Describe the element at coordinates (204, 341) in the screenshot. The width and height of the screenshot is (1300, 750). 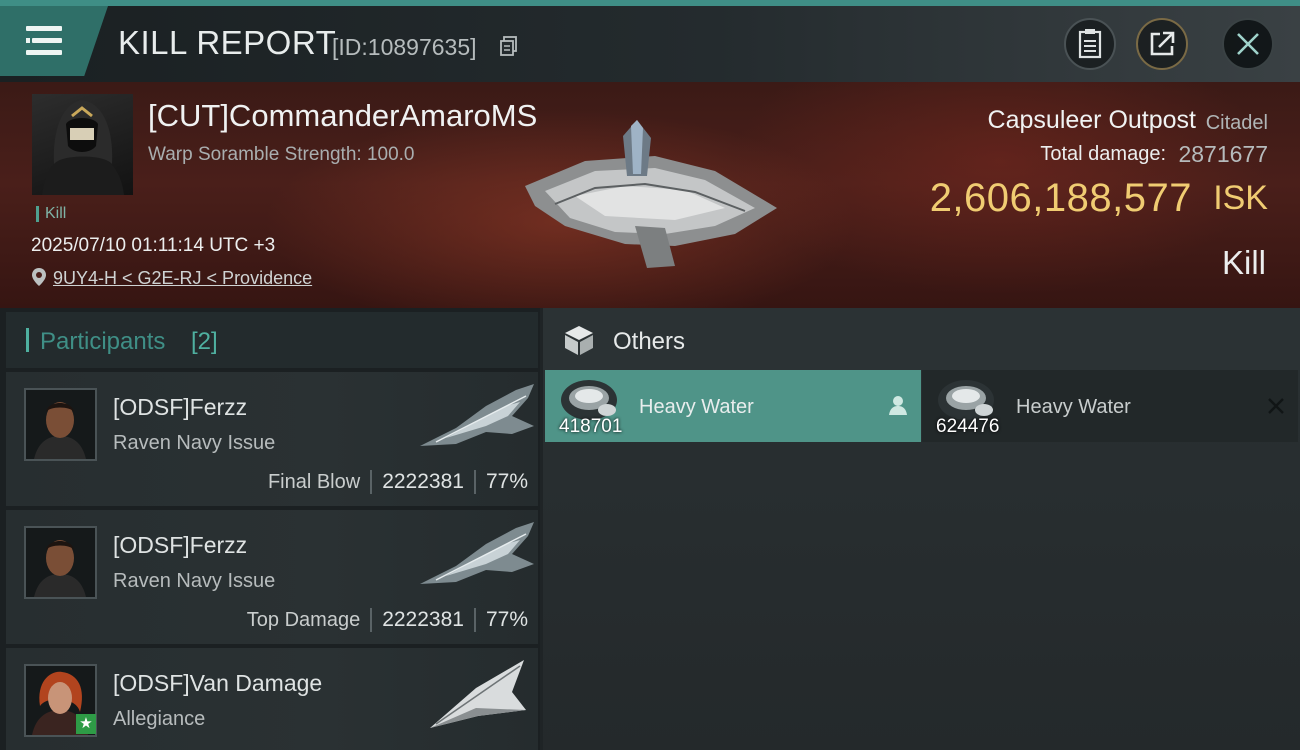
I see `participants-count: [2]` at that location.